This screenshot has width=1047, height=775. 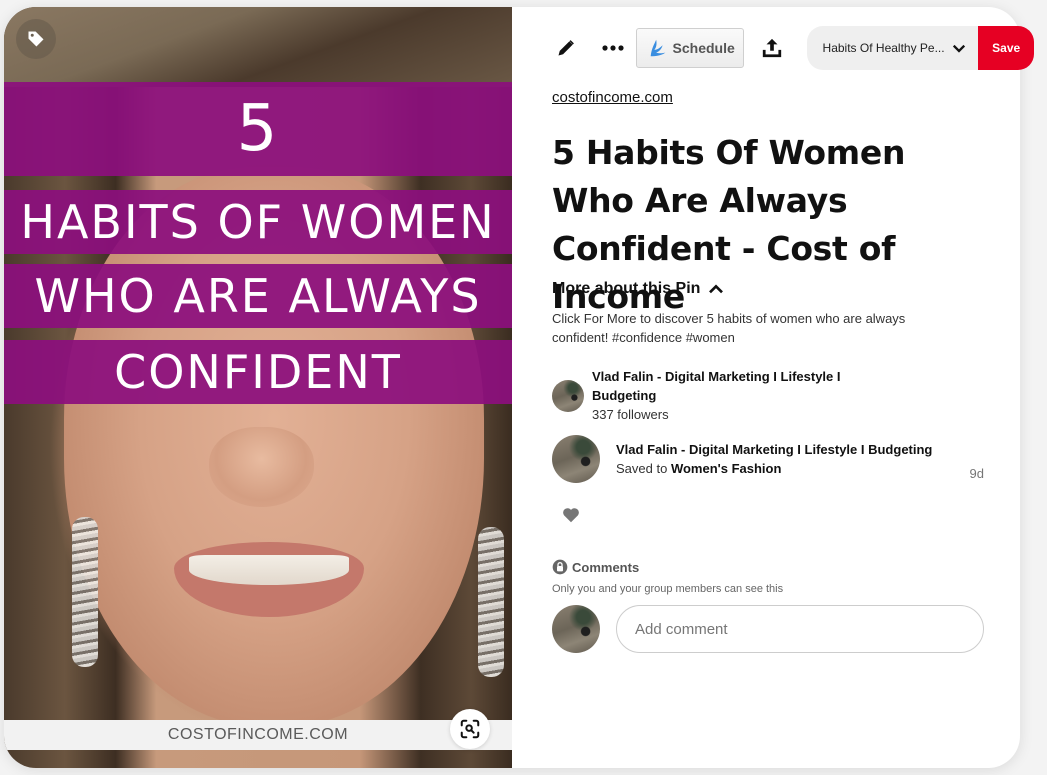 I want to click on activity-avatar, so click(x=576, y=459).